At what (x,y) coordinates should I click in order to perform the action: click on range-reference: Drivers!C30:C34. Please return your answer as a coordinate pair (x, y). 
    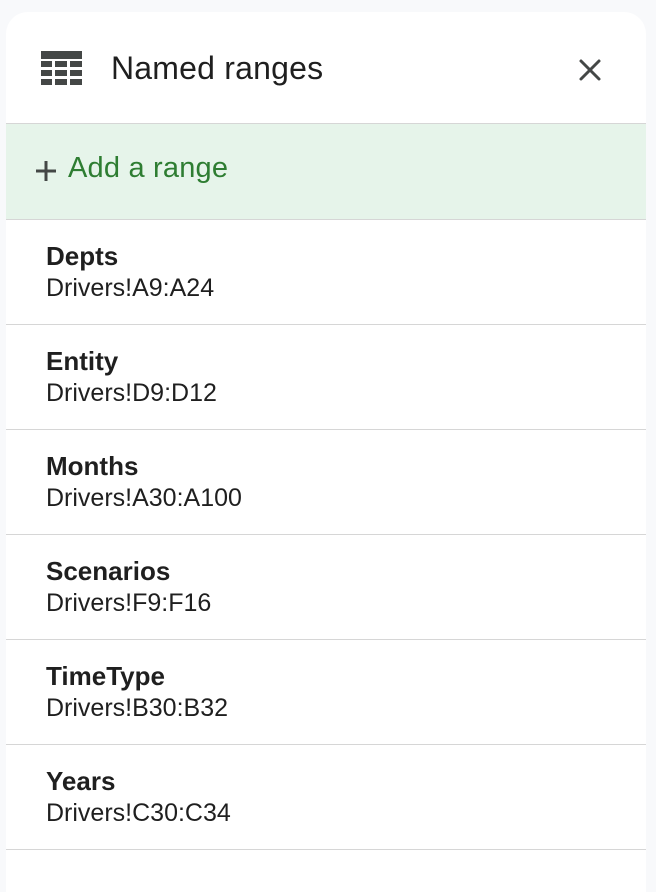
    Looking at the image, I should click on (138, 813).